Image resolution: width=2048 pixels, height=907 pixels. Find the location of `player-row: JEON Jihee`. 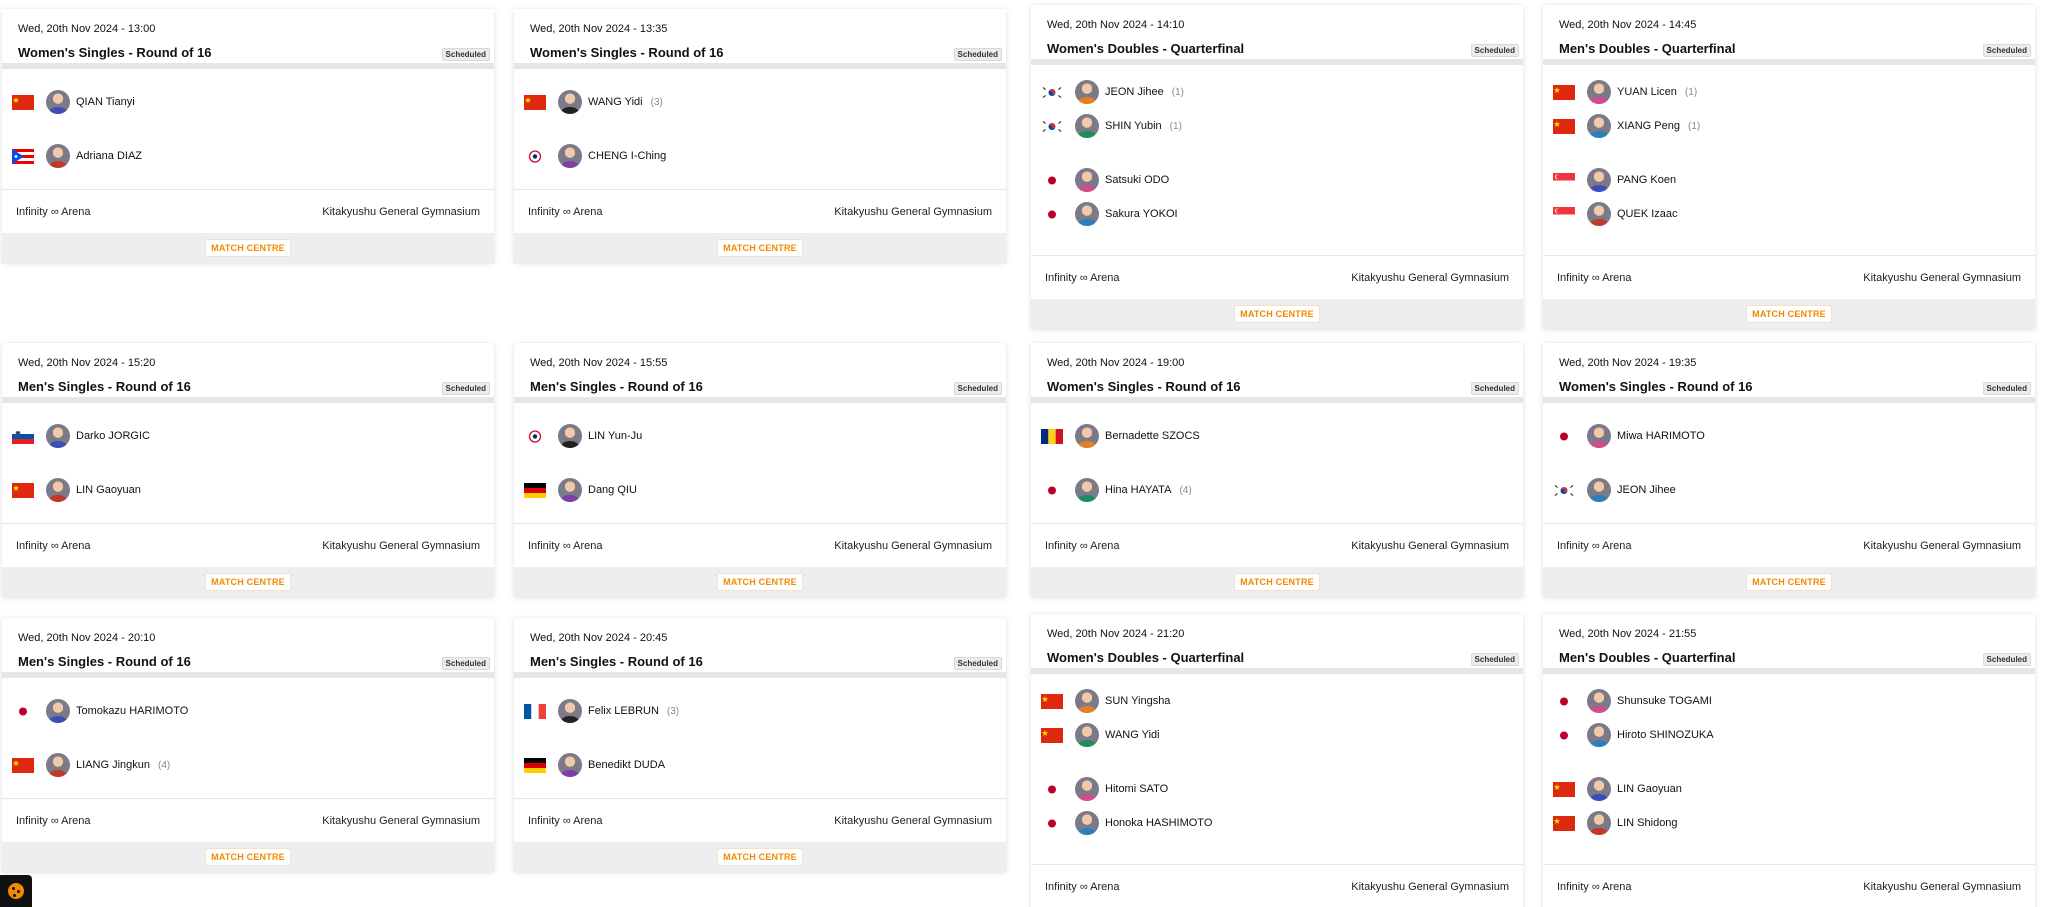

player-row: JEON Jihee is located at coordinates (1614, 490).